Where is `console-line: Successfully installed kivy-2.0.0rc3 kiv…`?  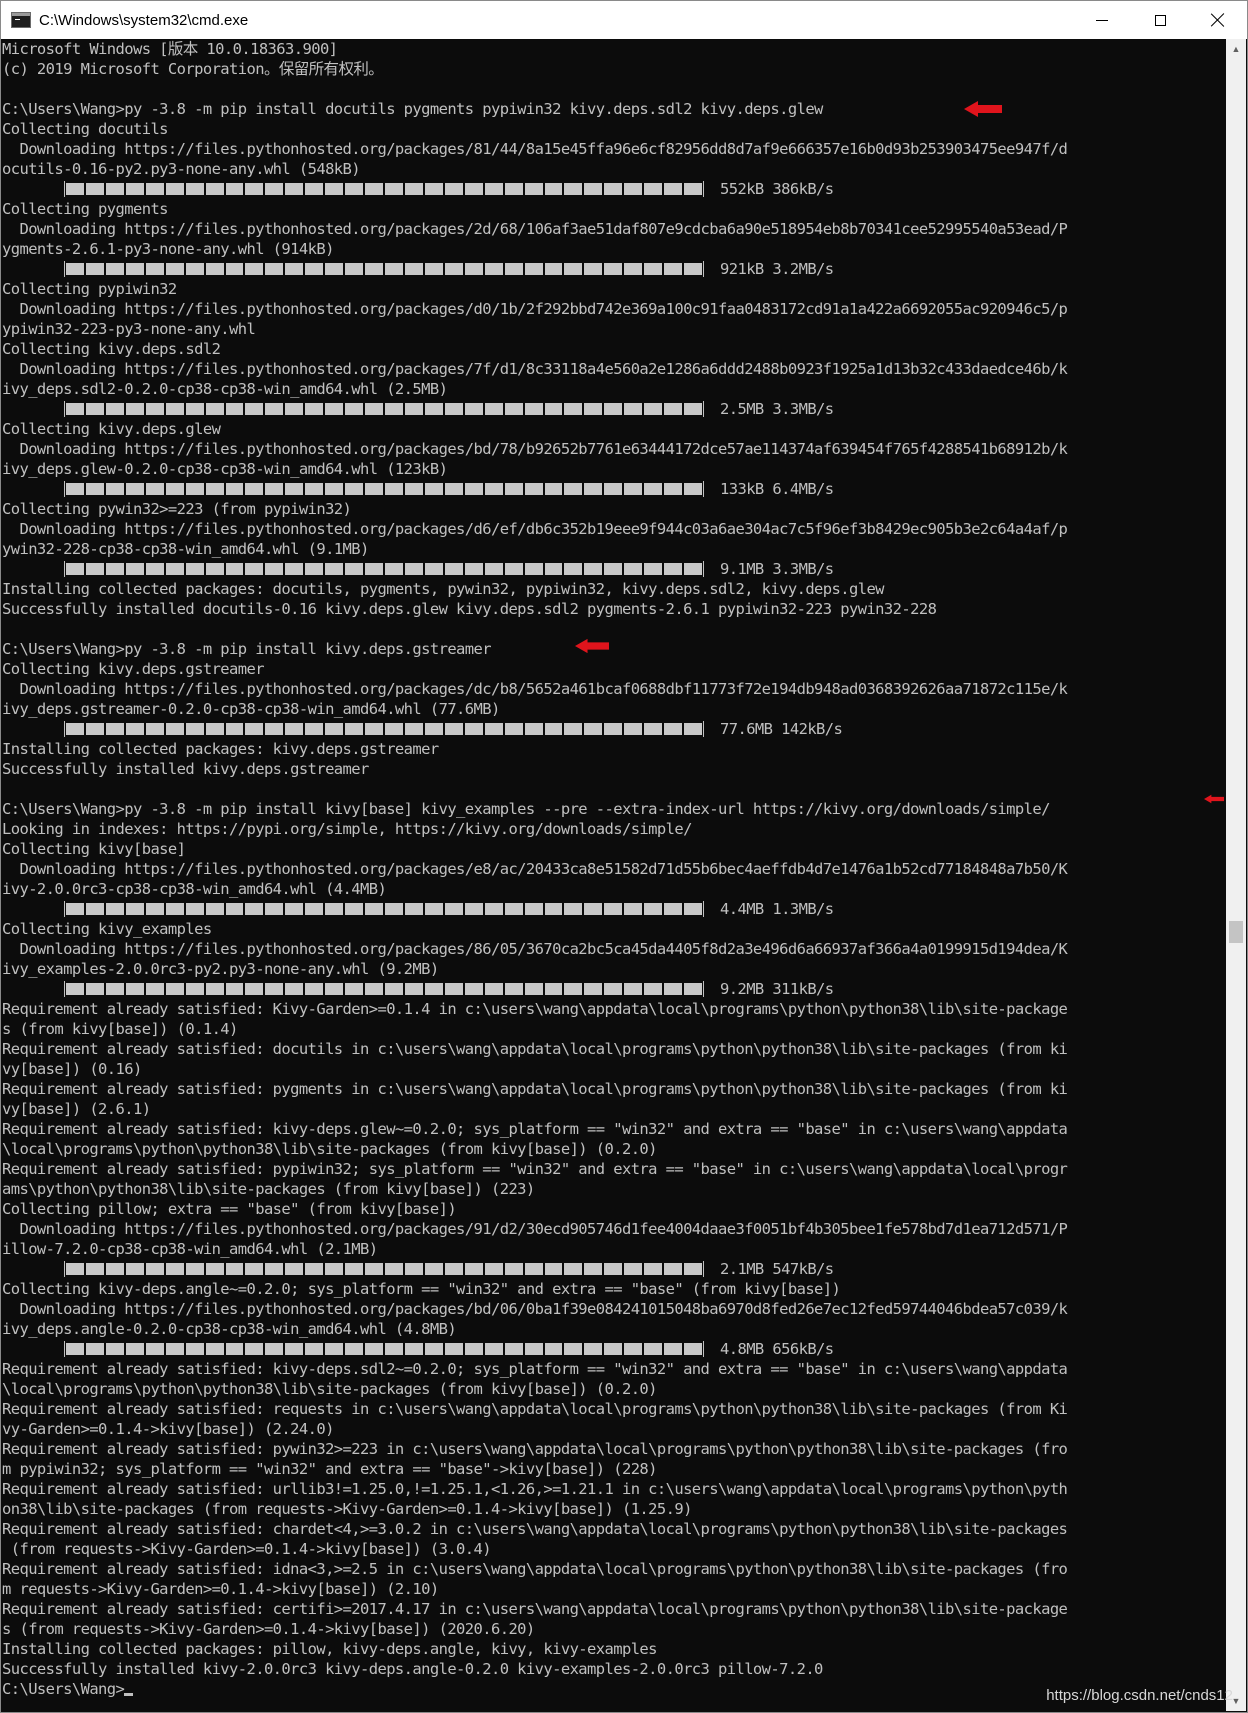 console-line: Successfully installed kivy-2.0.0rc3 kiv… is located at coordinates (412, 1669).